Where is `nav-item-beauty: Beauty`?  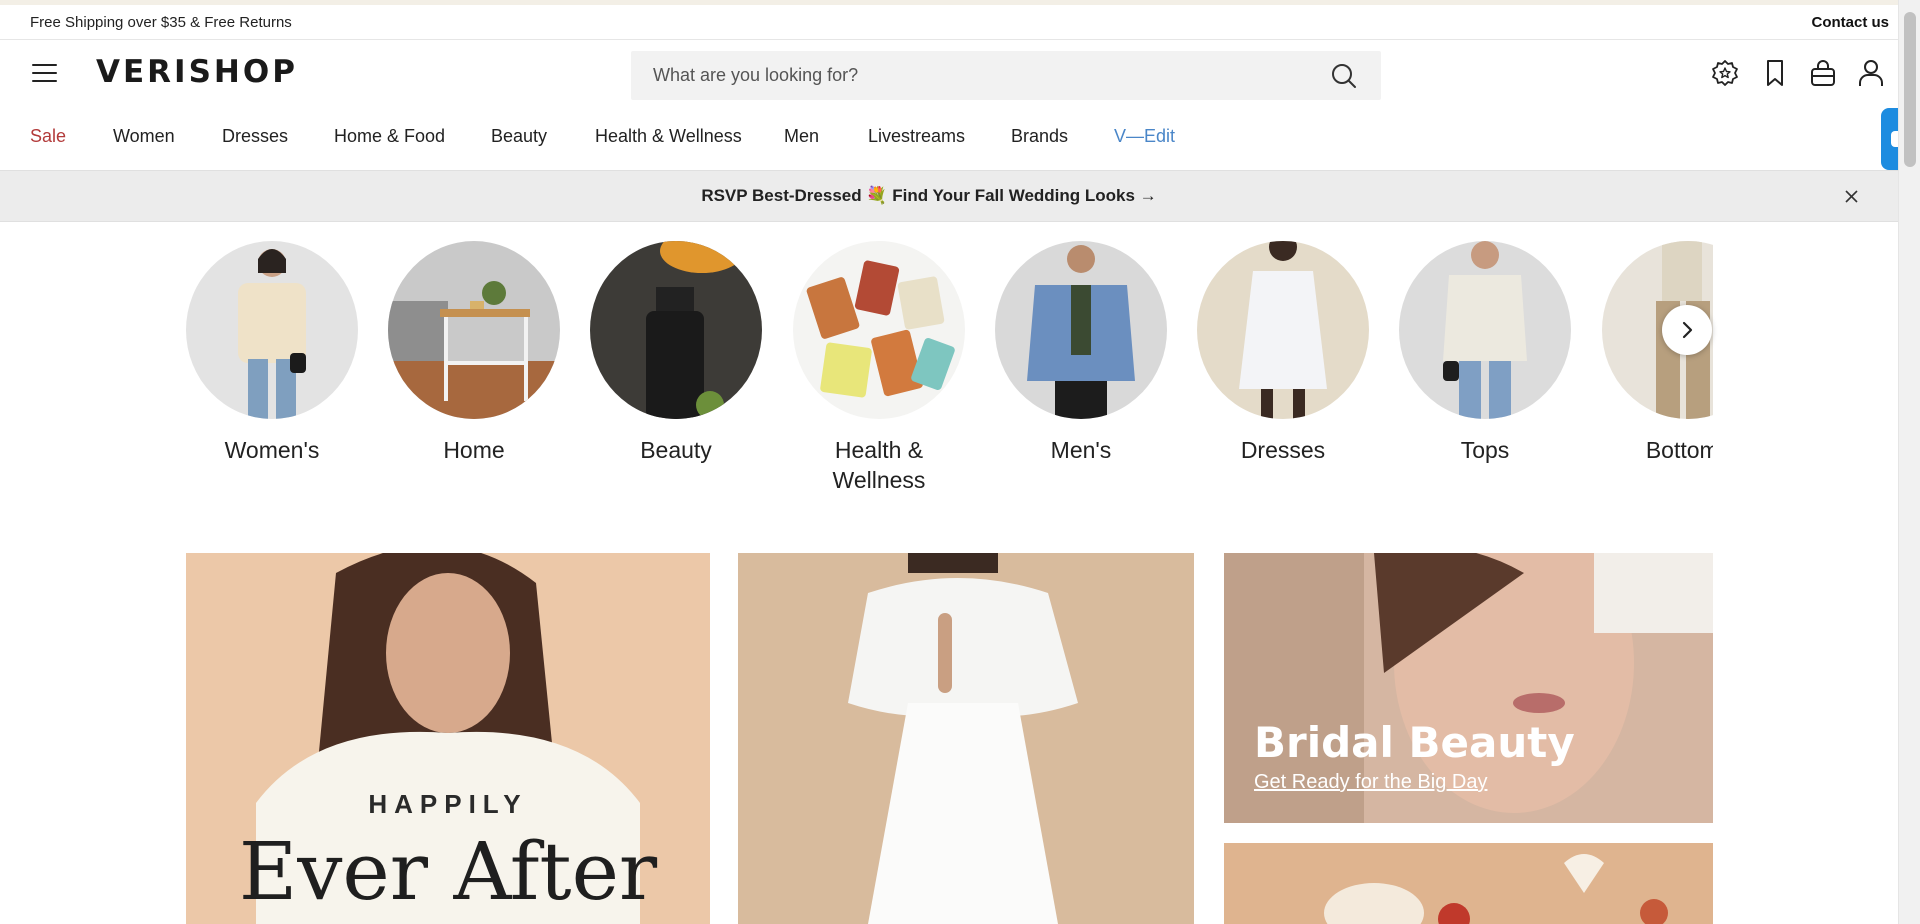 nav-item-beauty: Beauty is located at coordinates (519, 136).